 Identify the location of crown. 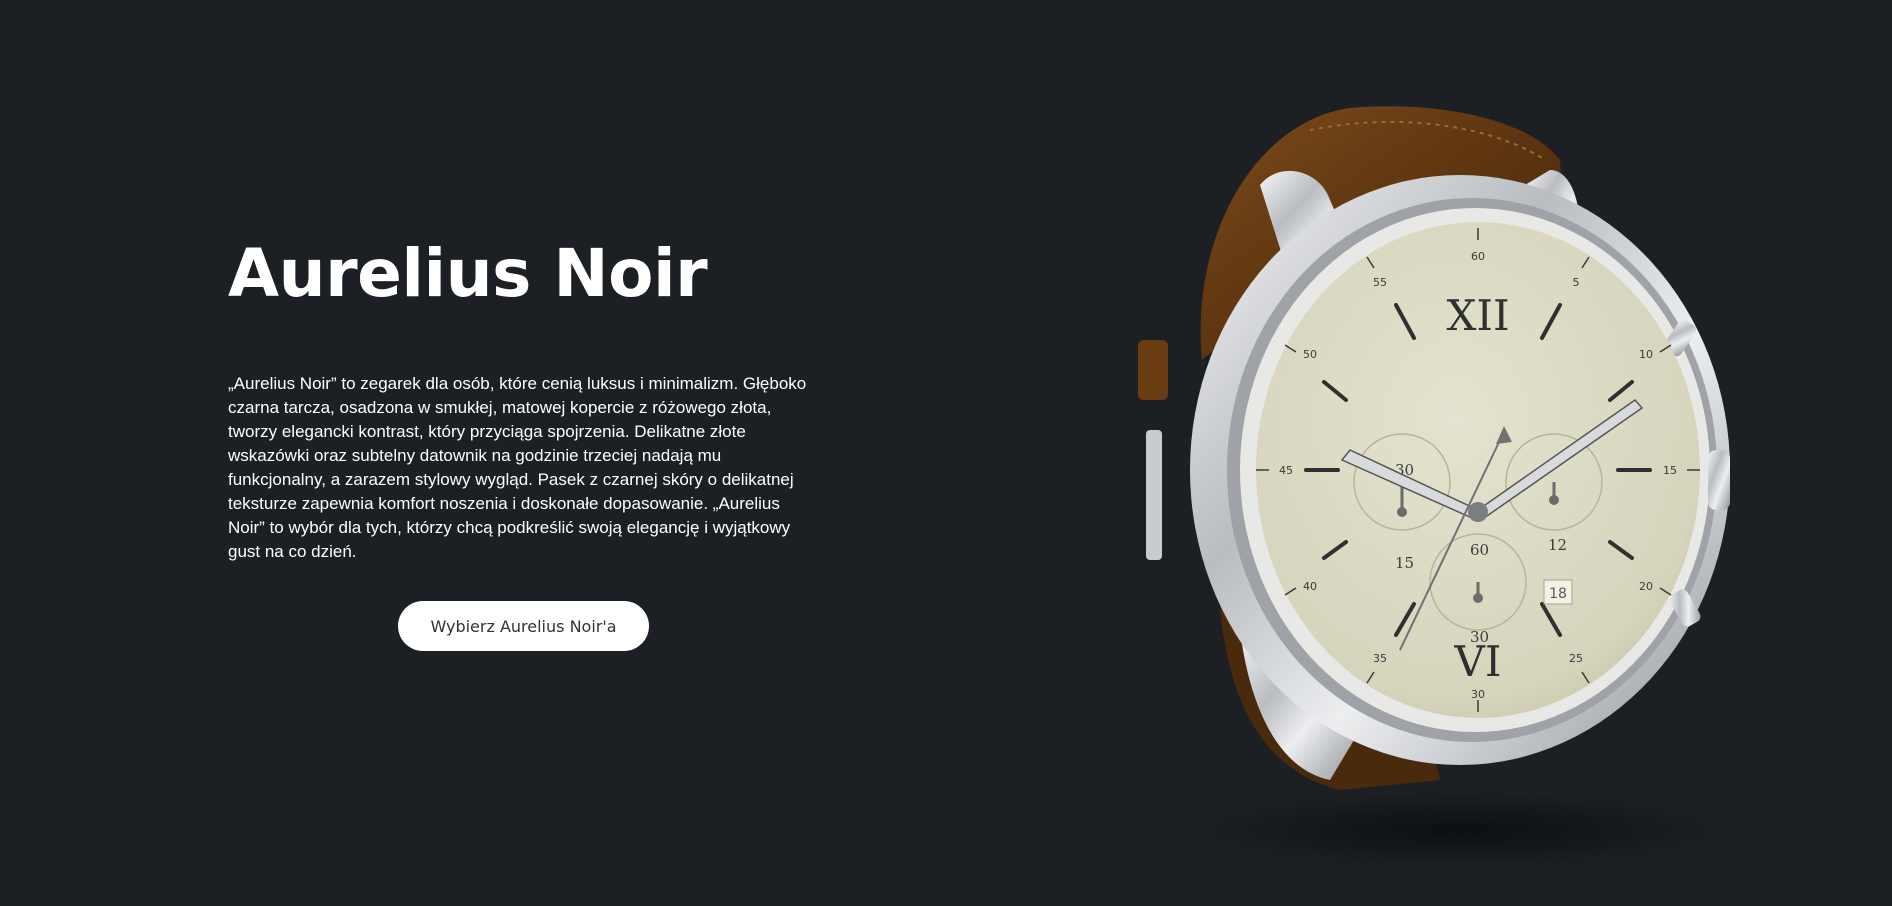
(1719, 480).